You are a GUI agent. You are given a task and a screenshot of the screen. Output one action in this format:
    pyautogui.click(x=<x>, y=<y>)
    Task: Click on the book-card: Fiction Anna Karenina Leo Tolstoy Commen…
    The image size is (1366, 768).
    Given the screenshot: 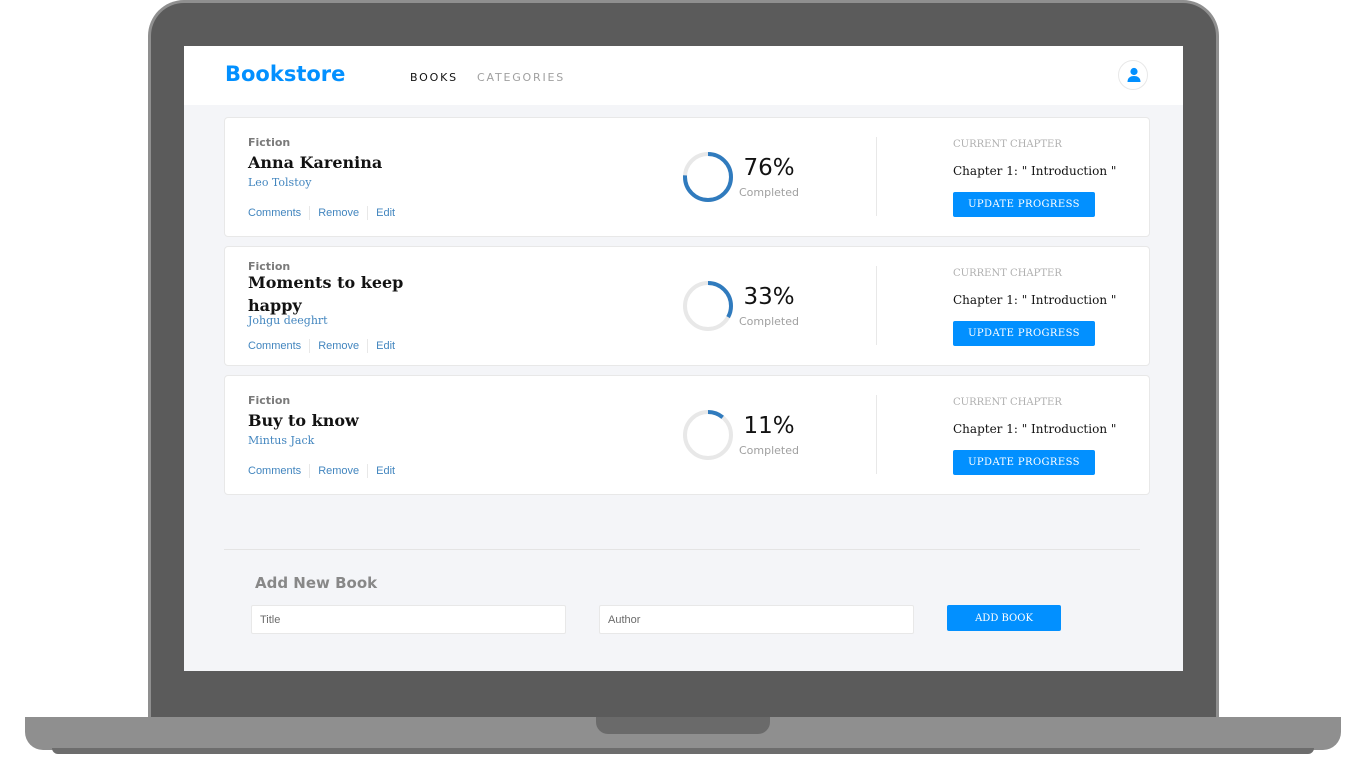 What is the action you would take?
    pyautogui.click(x=687, y=177)
    